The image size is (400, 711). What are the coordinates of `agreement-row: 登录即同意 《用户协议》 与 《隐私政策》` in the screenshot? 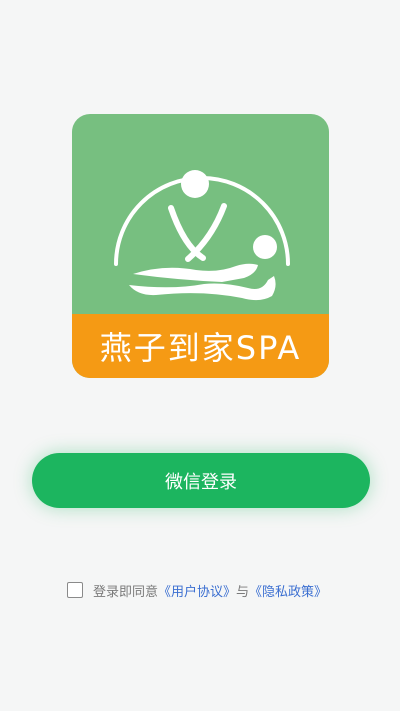 It's located at (197, 590).